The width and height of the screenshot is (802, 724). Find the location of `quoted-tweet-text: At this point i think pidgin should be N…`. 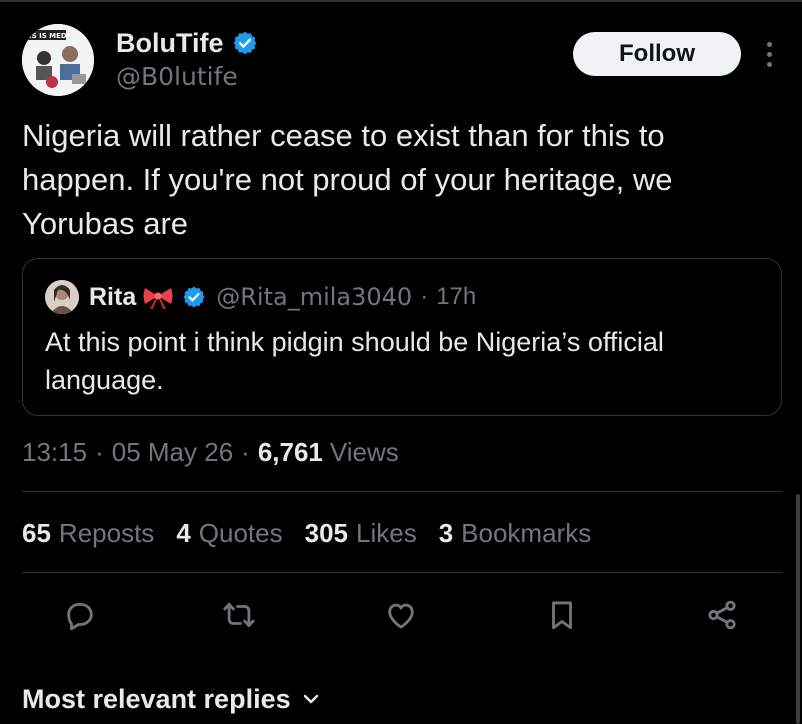

quoted-tweet-text: At this point i think pidgin should be N… is located at coordinates (405, 361).